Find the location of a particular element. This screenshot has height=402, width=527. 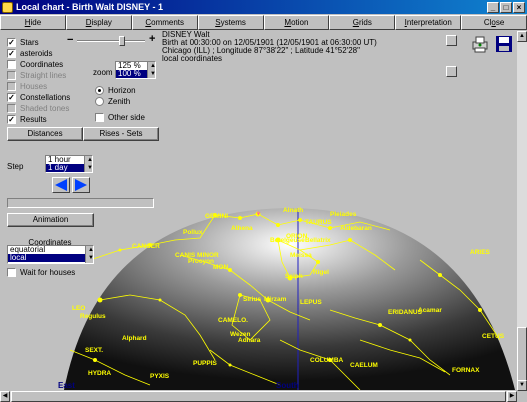

step-listbox: 1 hour 1 day ▲ ▼ is located at coordinates (69, 164).